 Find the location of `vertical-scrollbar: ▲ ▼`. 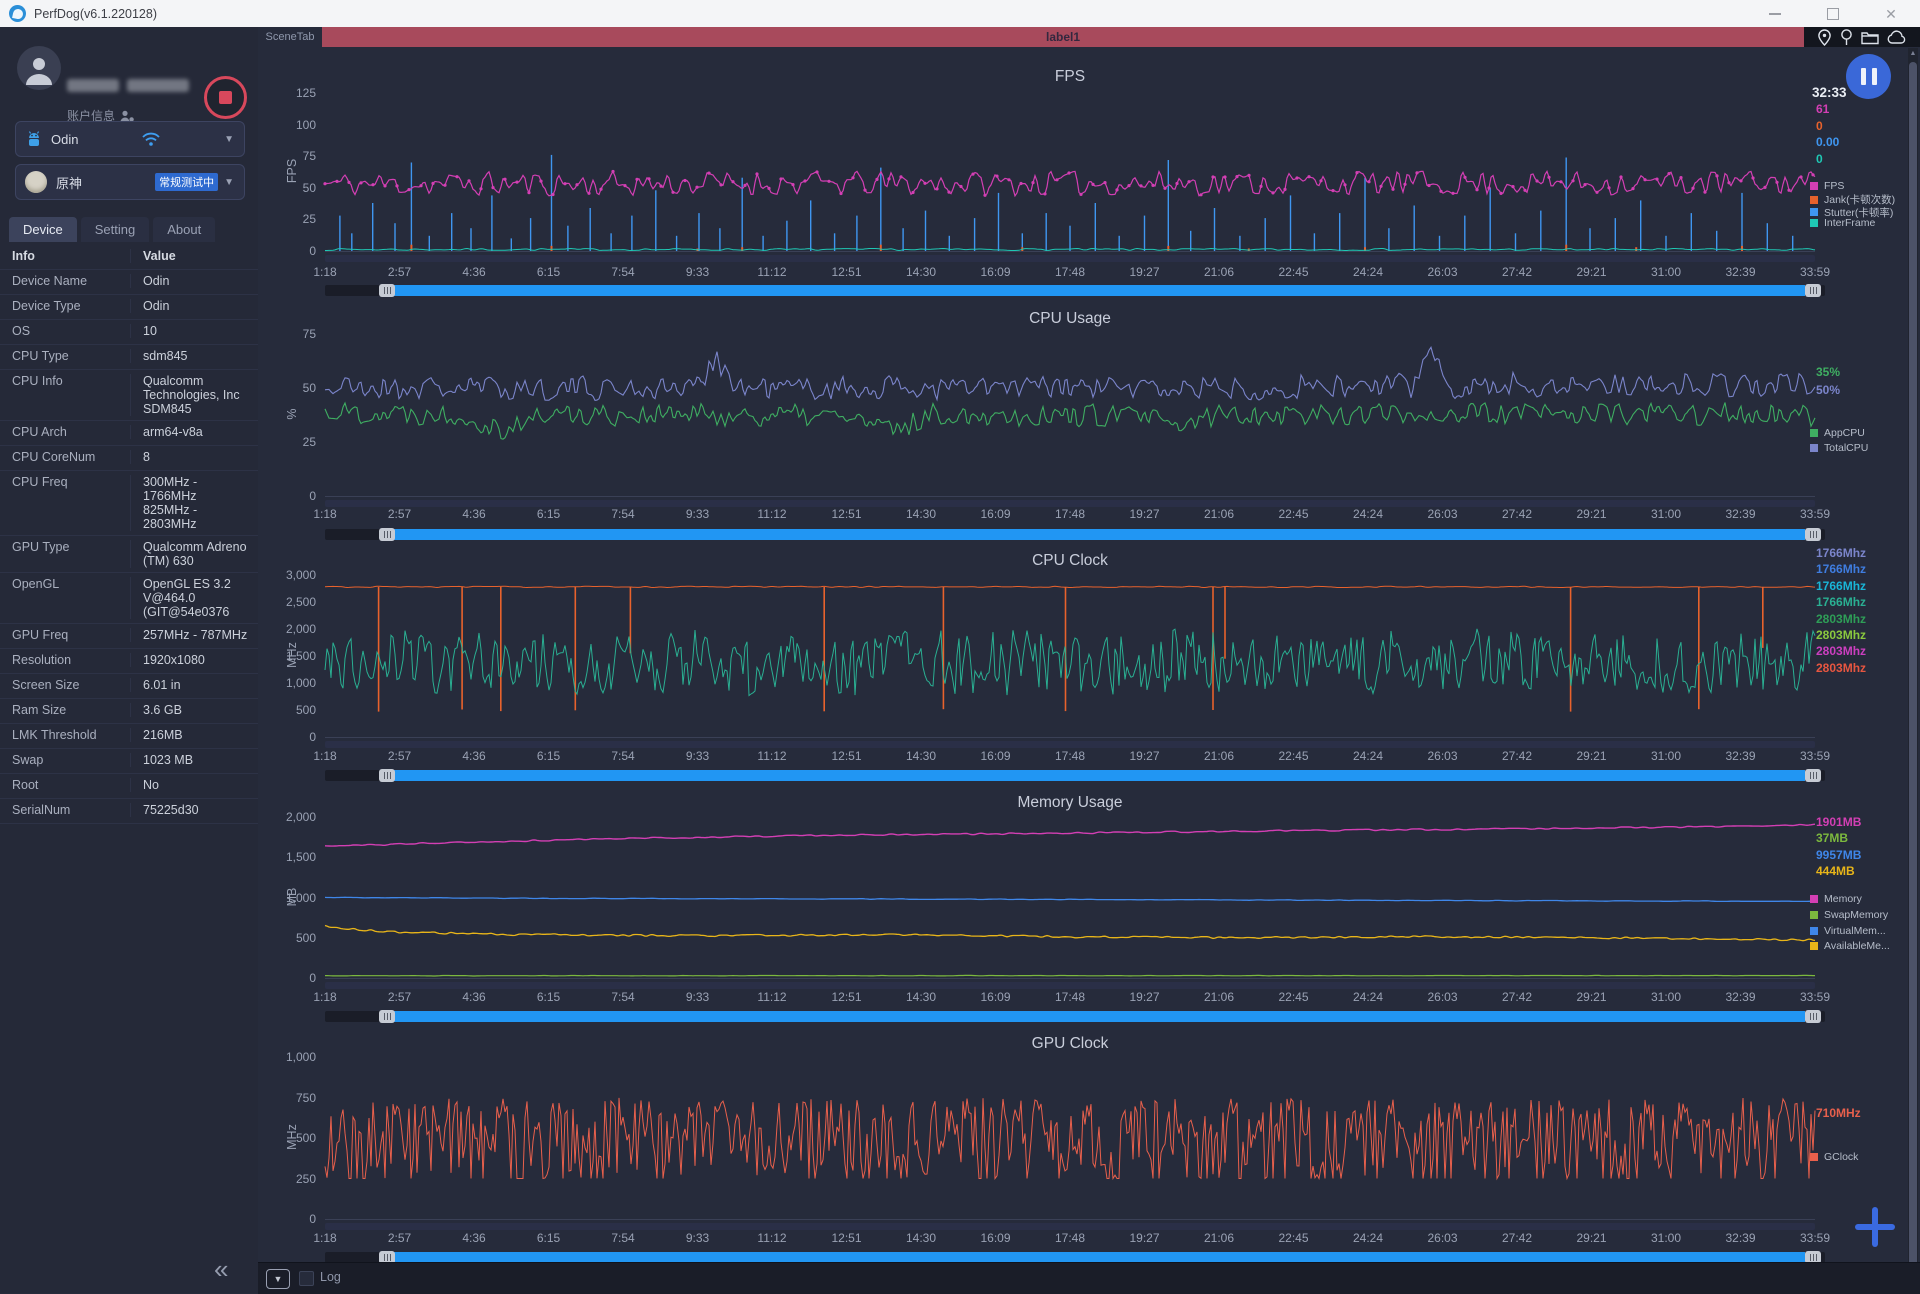

vertical-scrollbar: ▲ ▼ is located at coordinates (1913, 668).